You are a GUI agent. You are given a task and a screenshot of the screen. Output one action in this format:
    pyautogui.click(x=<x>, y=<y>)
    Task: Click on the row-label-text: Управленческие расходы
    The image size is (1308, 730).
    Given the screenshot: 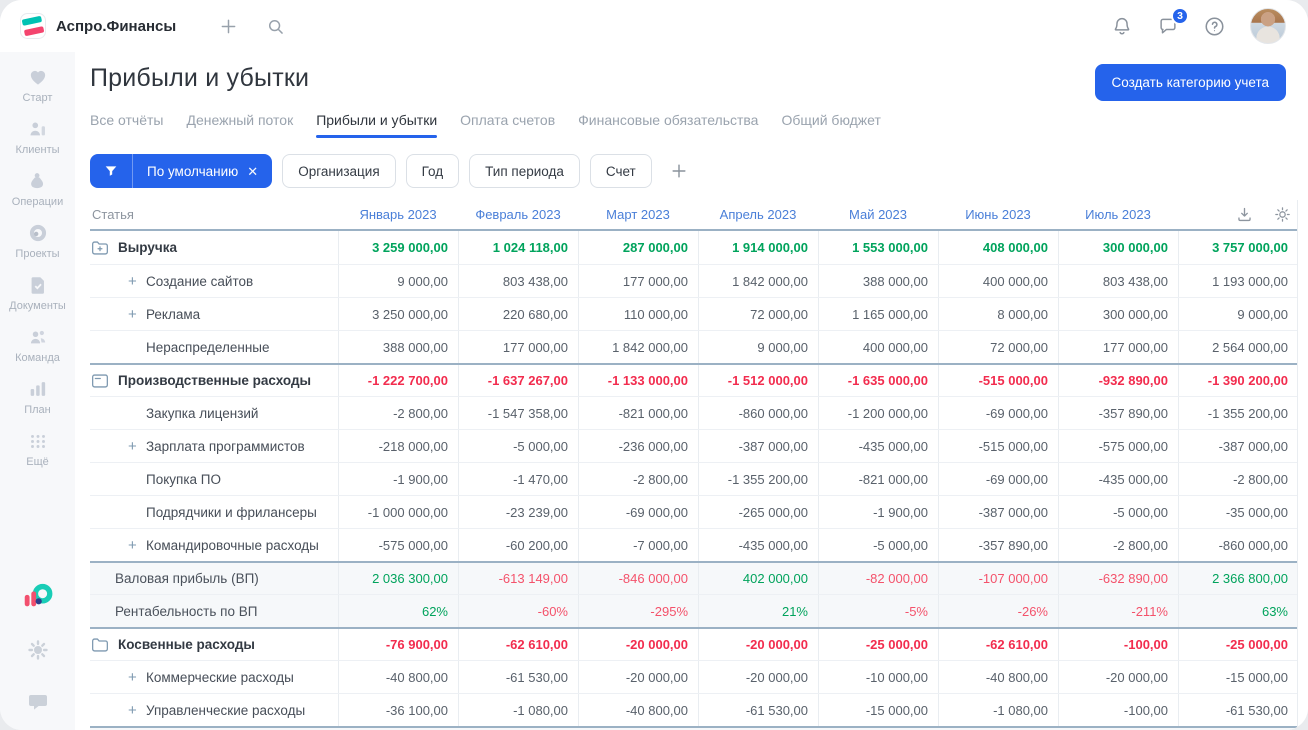 What is the action you would take?
    pyautogui.click(x=226, y=710)
    